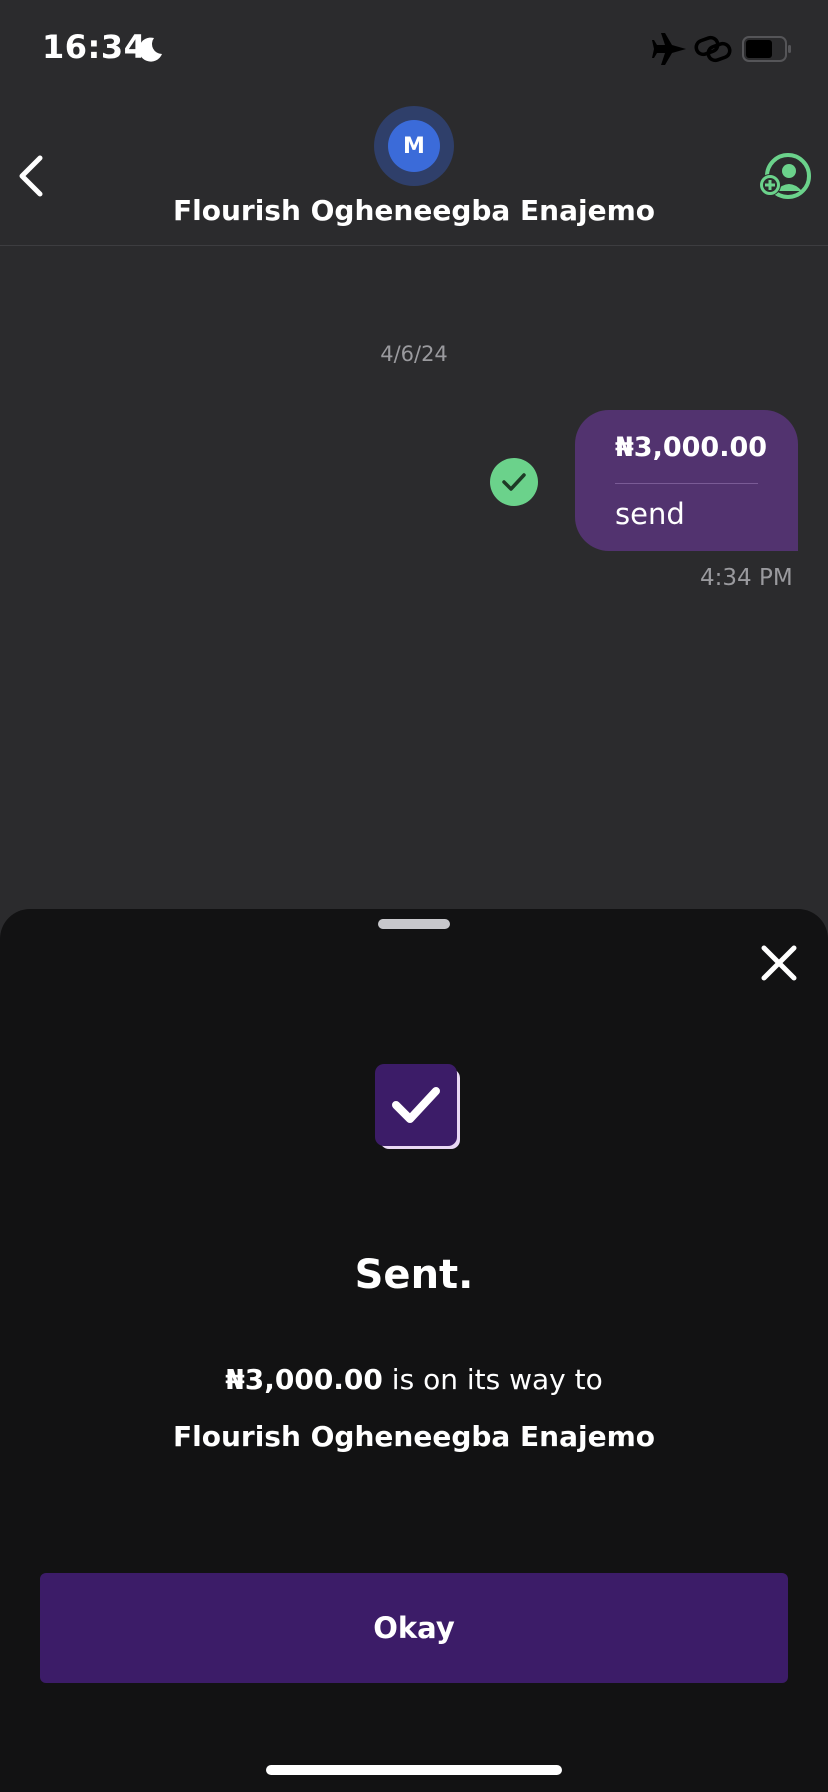  Describe the element at coordinates (691, 447) in the screenshot. I see `message-amount: ₦3,000.00` at that location.